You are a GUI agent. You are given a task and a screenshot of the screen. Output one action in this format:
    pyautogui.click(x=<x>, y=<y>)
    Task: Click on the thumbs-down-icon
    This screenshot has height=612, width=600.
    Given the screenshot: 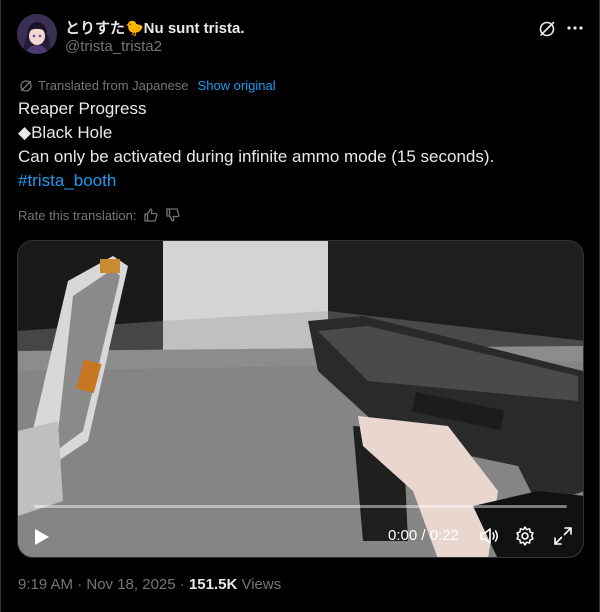 What is the action you would take?
    pyautogui.click(x=173, y=215)
    